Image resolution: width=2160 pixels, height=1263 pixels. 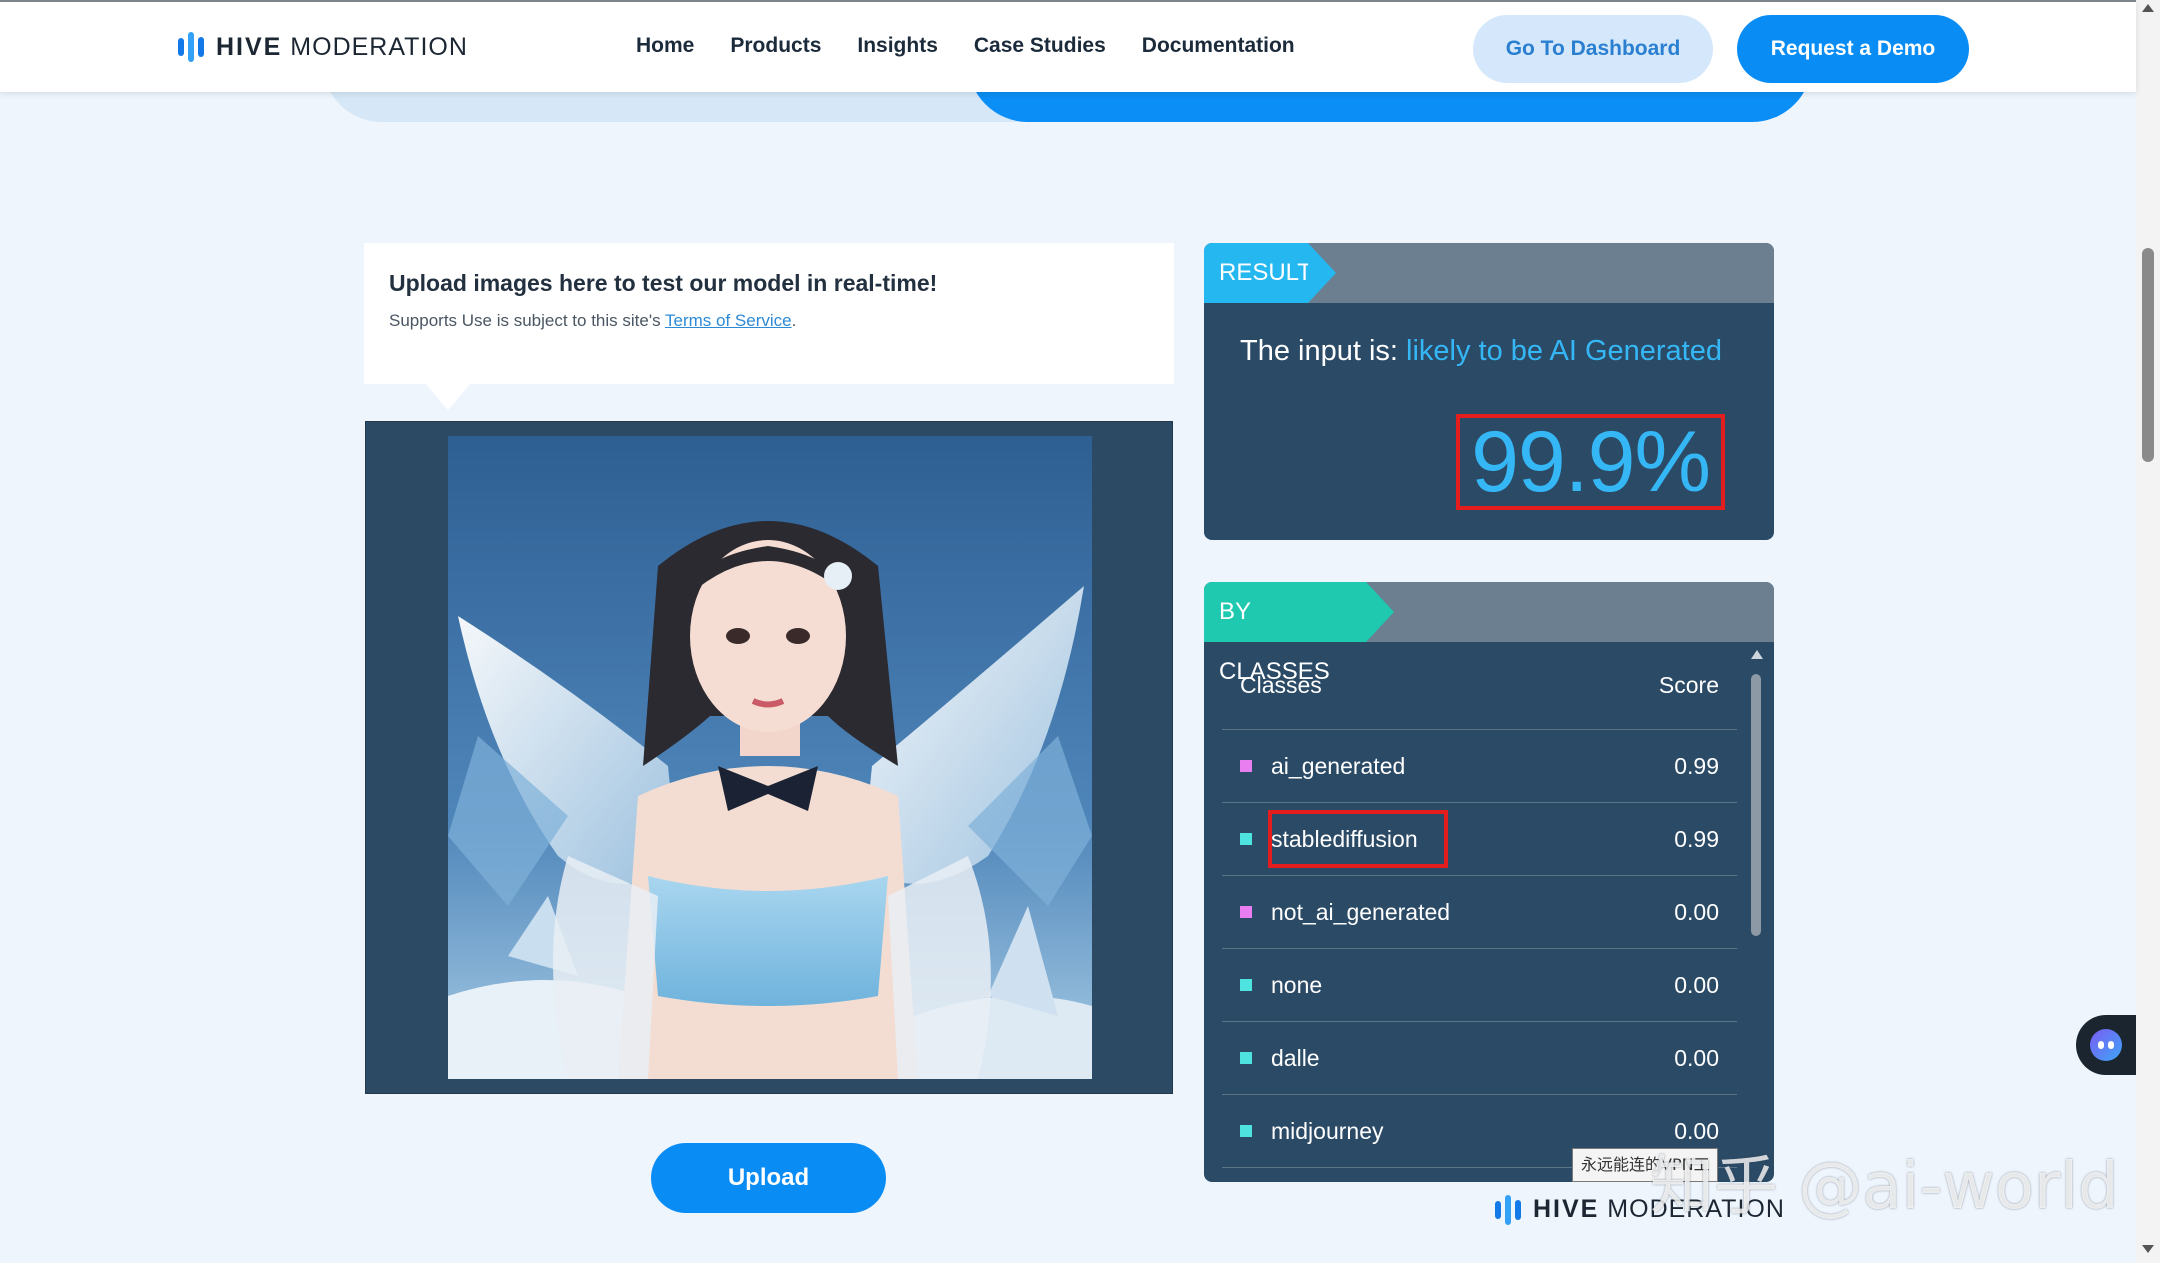 What do you see at coordinates (1853, 49) in the screenshot?
I see `request-demo-button: Request a Demo` at bounding box center [1853, 49].